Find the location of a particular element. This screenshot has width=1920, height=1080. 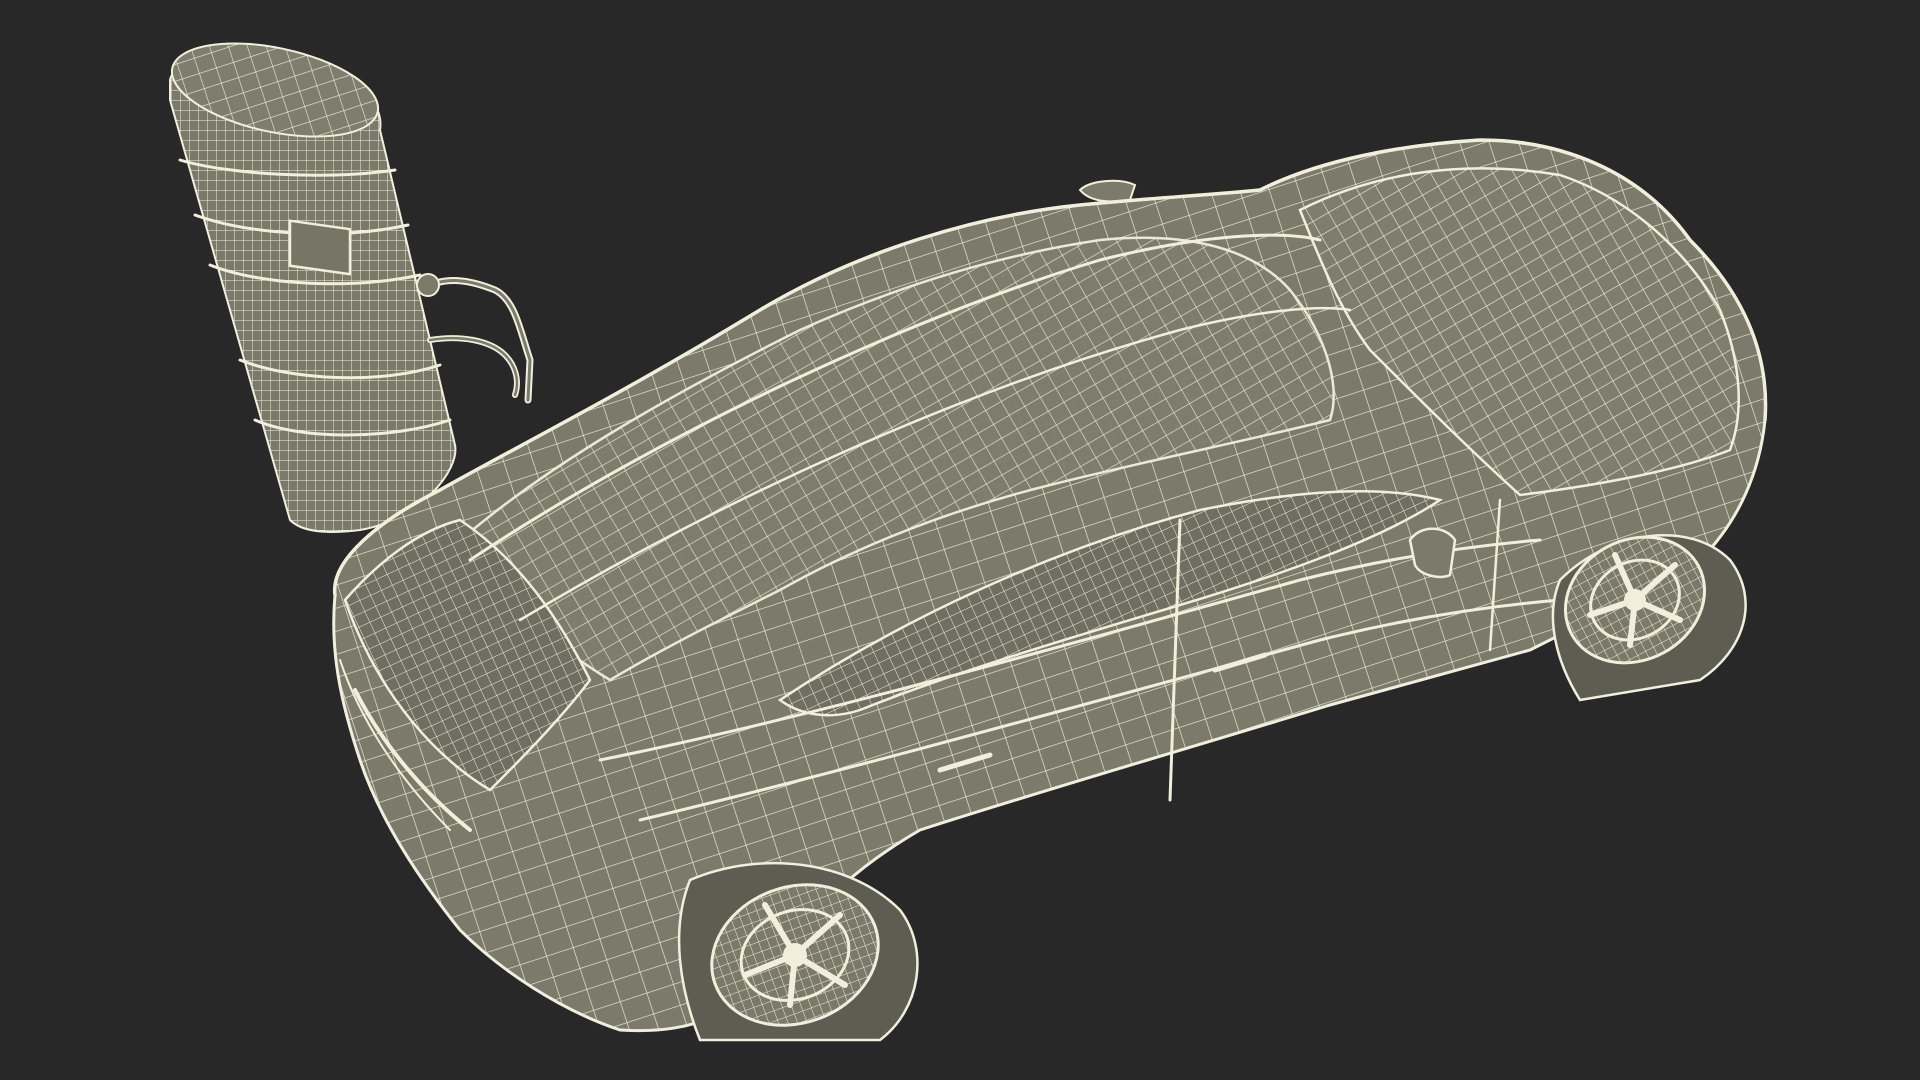

car-antenna is located at coordinates (1107, 191).